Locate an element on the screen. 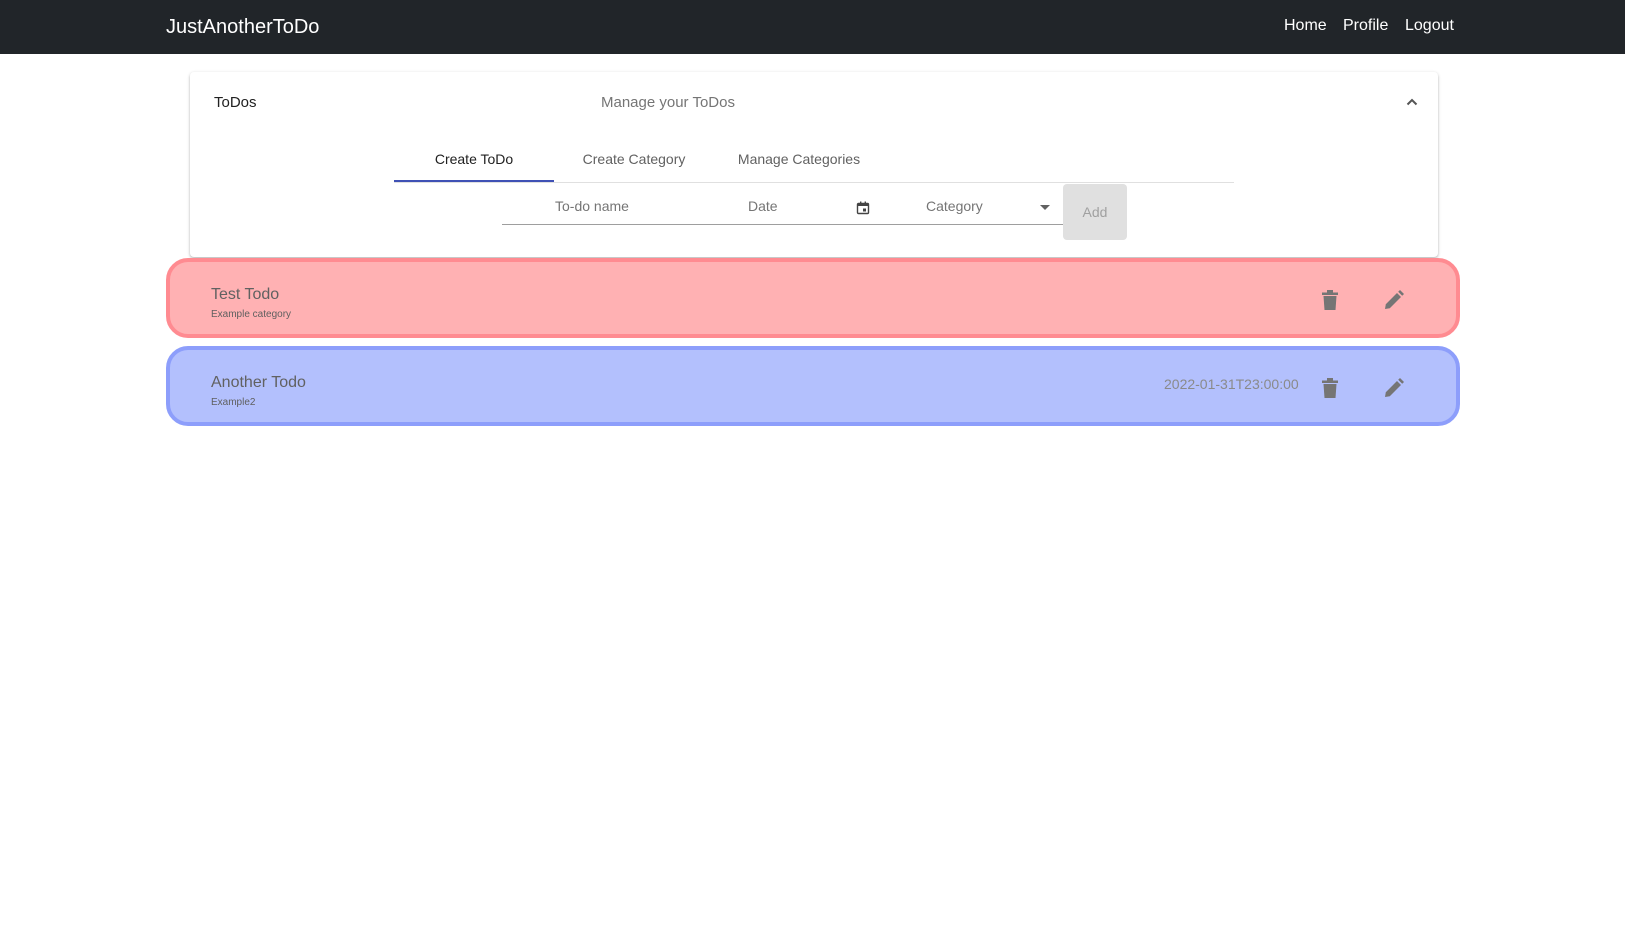 This screenshot has width=1625, height=942. todo-category: Example category is located at coordinates (251, 314).